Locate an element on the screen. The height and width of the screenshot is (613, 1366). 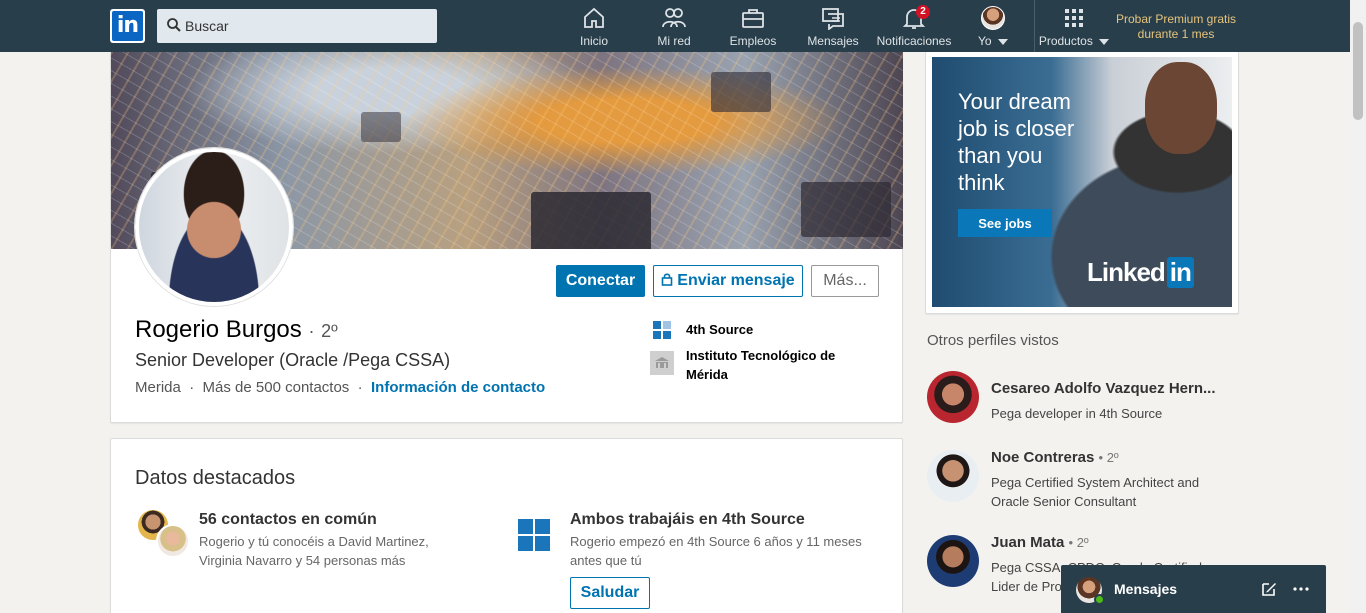
shared-line-2: antes que tú is located at coordinates (606, 560).